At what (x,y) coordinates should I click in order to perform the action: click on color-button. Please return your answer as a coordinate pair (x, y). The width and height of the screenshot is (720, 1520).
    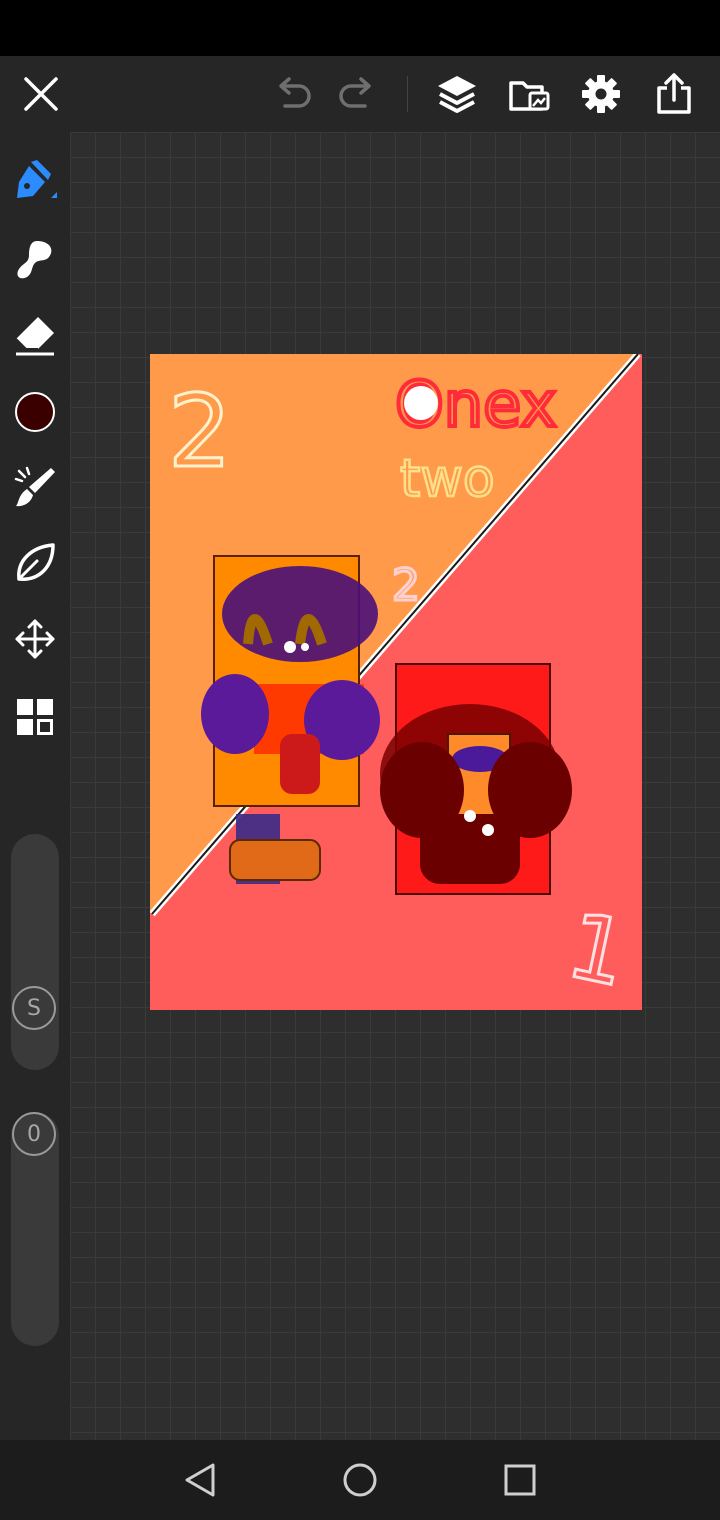
    Looking at the image, I should click on (35, 412).